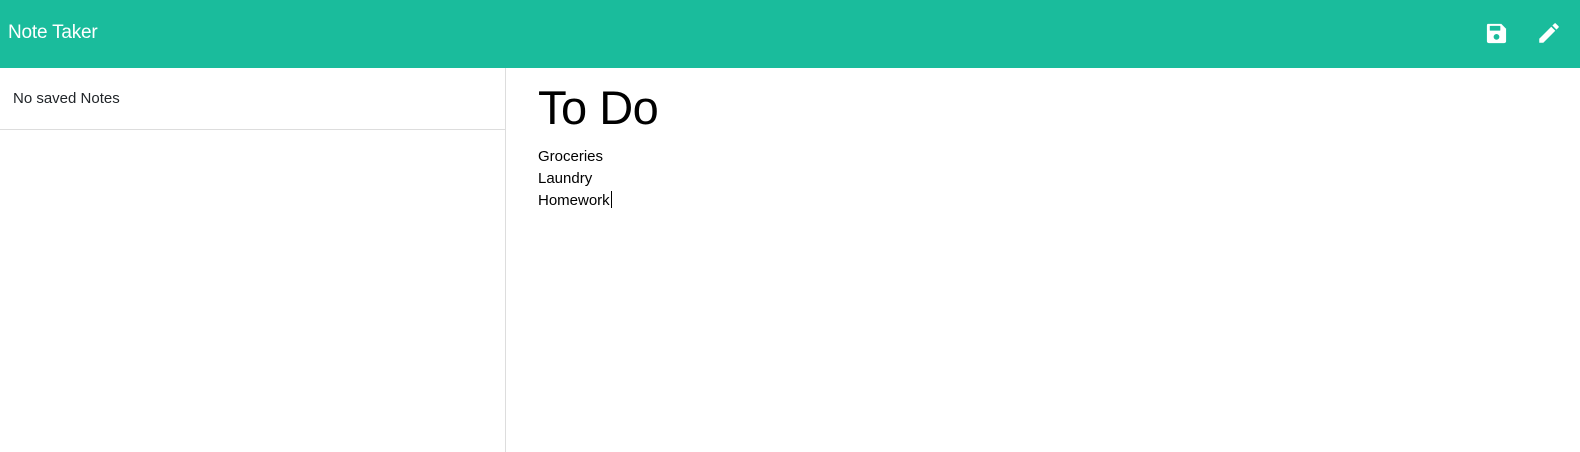 The height and width of the screenshot is (452, 1580). Describe the element at coordinates (574, 200) in the screenshot. I see `note-body-line-text: Homework` at that location.